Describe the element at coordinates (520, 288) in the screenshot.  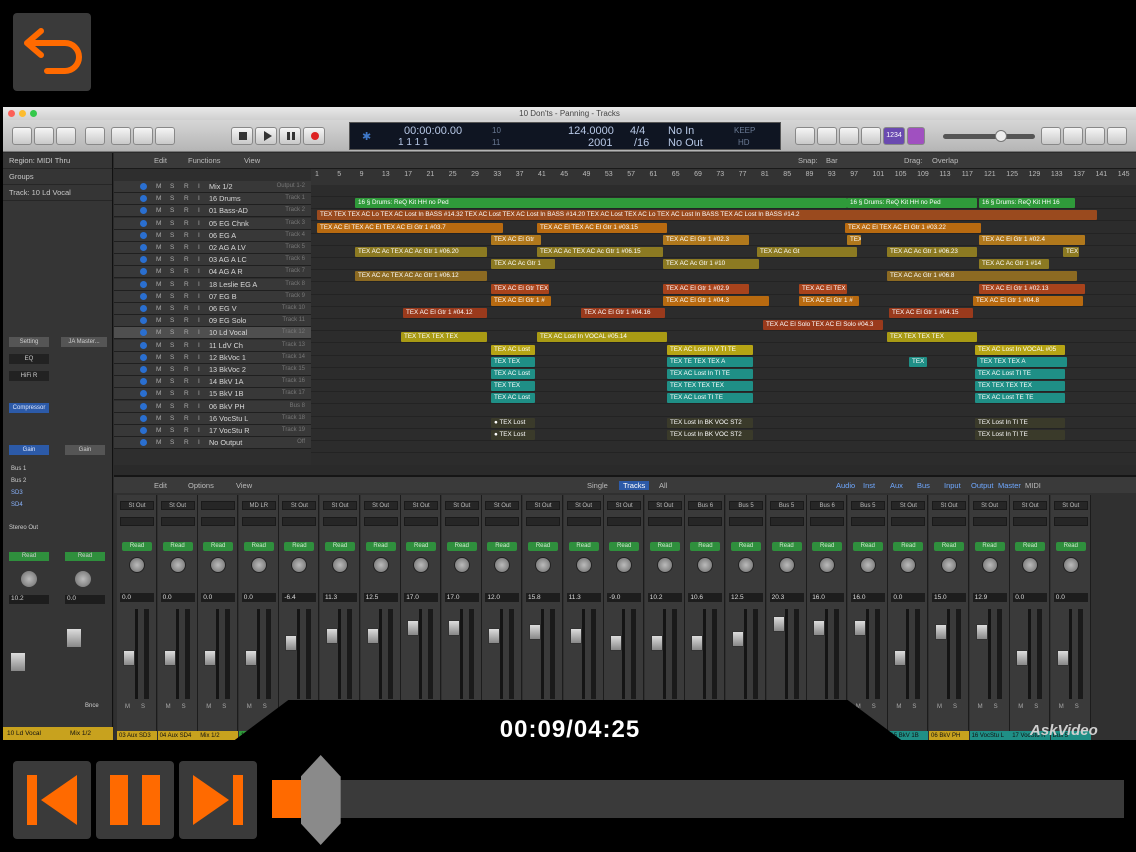
I see `audio-region: TEX AC El Gtr TEX` at that location.